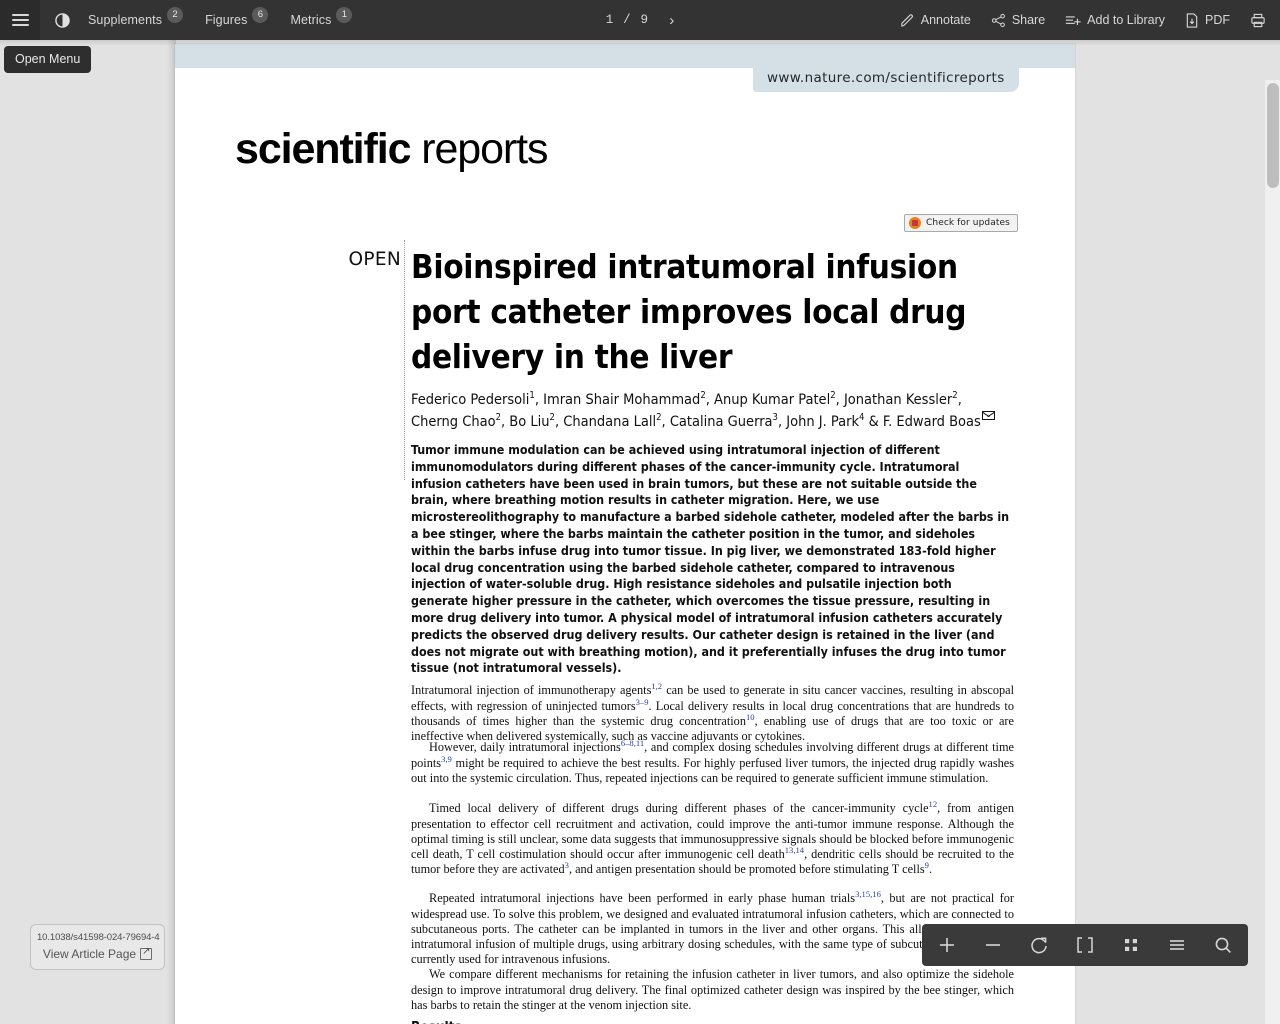 This screenshot has height=1024, width=1280. I want to click on view-article-page-link: View Article Page, so click(97, 953).